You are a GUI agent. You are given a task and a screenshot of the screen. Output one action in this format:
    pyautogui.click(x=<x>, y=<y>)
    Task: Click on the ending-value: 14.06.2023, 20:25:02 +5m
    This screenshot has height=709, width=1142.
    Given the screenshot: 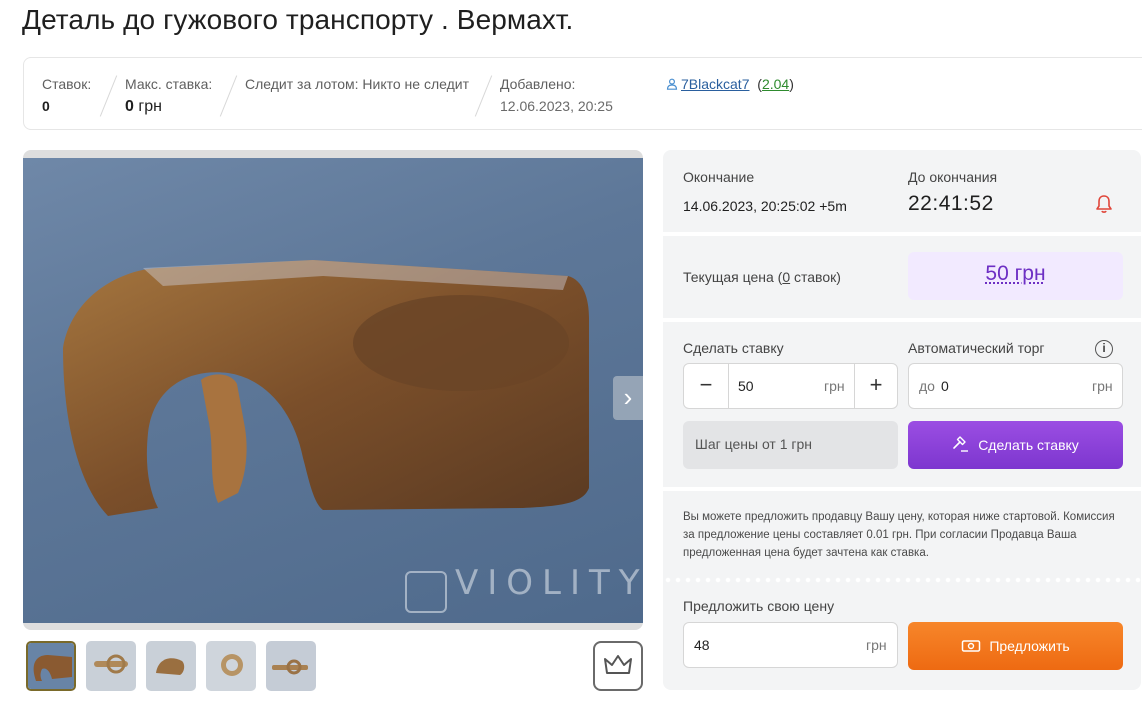 What is the action you would take?
    pyautogui.click(x=765, y=206)
    